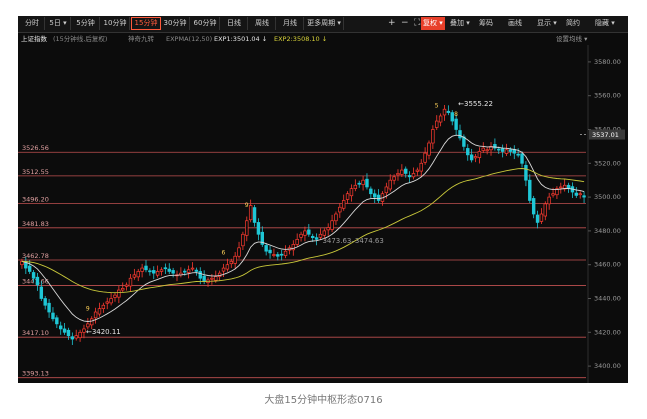  I want to click on period-tab-0: 分时, so click(32, 23).